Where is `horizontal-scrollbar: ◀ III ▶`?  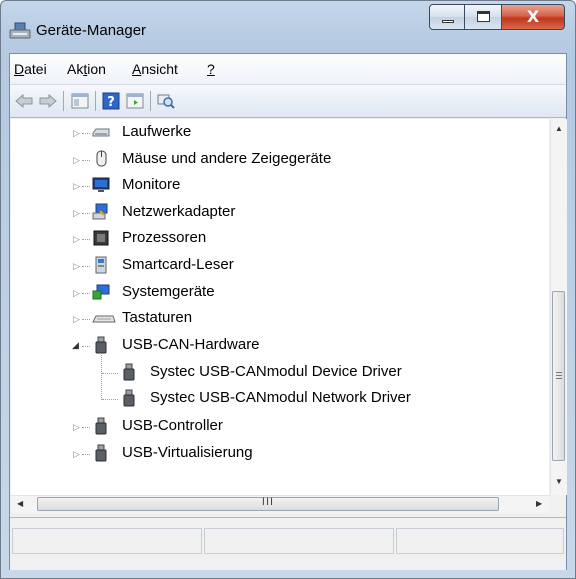
horizontal-scrollbar: ◀ III ▶ is located at coordinates (280, 504).